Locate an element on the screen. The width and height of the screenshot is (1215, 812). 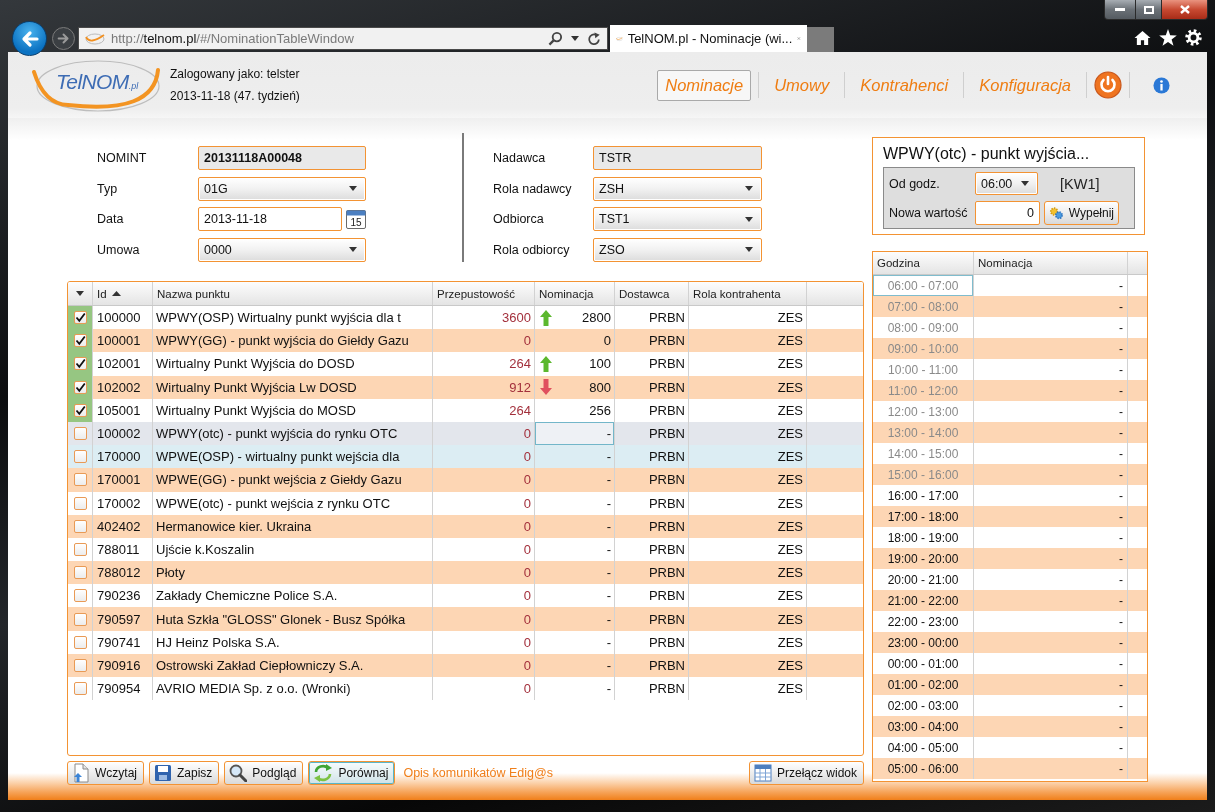
switch-view-button: Przełącz widok is located at coordinates (806, 773).